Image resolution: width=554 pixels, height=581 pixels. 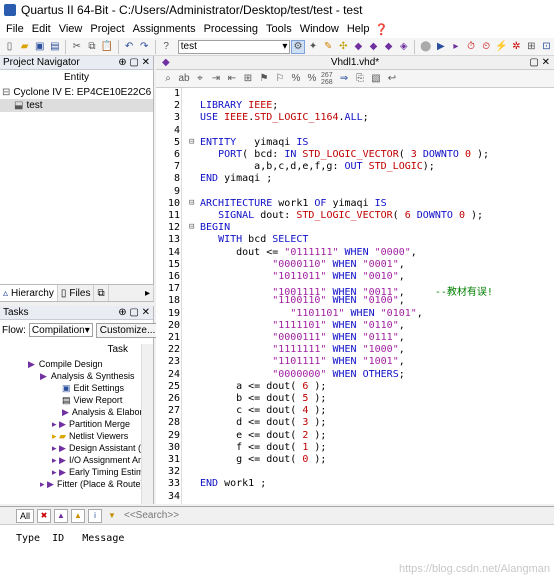 I want to click on chip-planner-icon: ✦, so click(x=313, y=47).